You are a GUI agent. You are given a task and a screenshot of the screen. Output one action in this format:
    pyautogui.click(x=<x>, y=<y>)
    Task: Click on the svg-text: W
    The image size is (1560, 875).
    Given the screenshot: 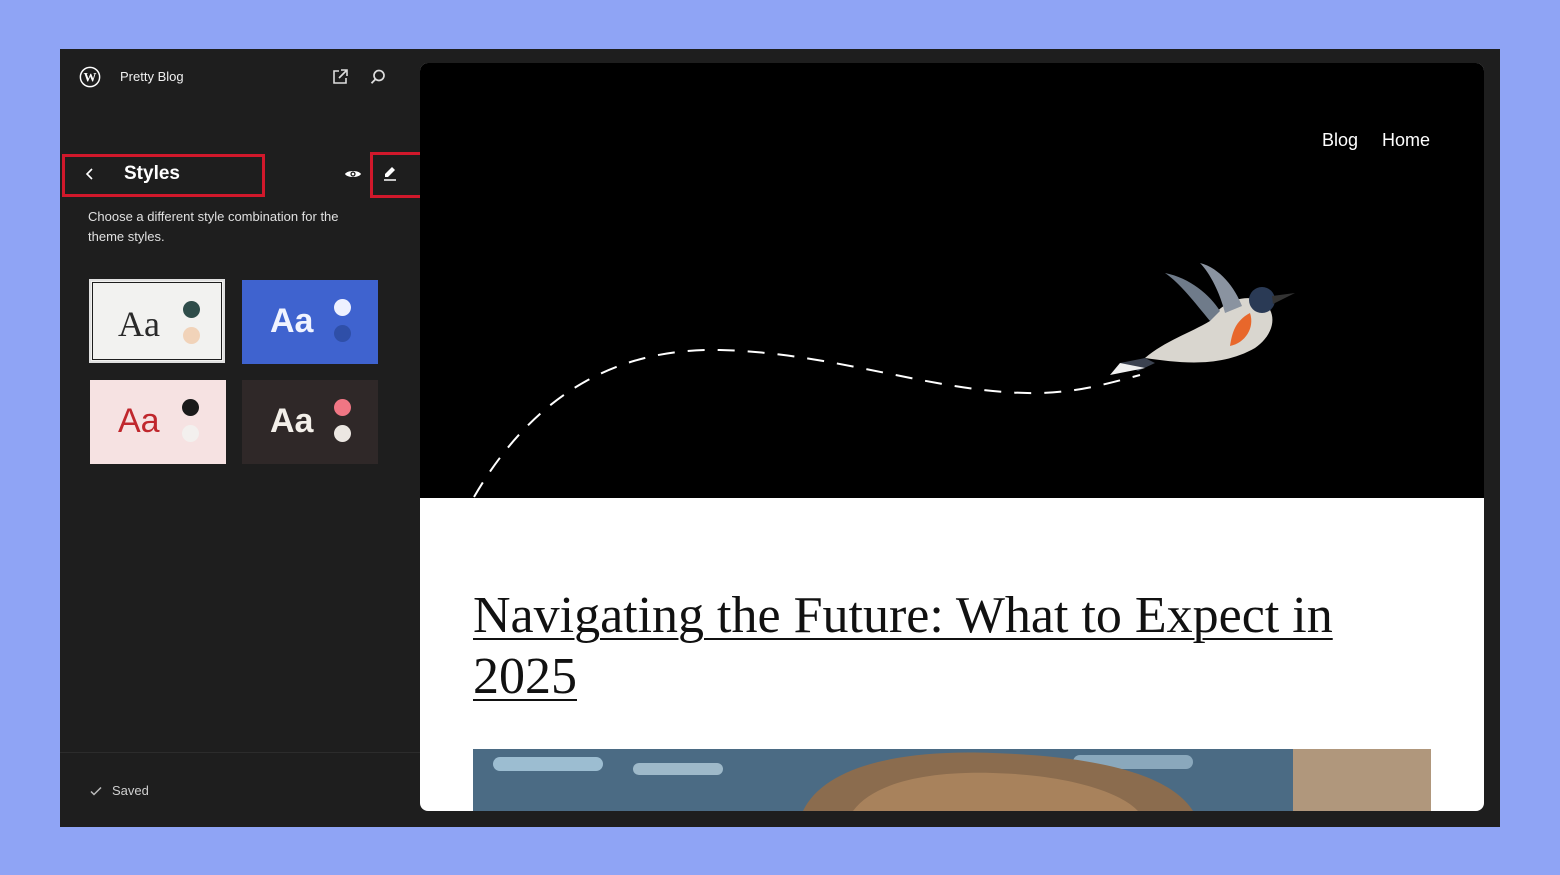 What is the action you would take?
    pyautogui.click(x=90, y=78)
    